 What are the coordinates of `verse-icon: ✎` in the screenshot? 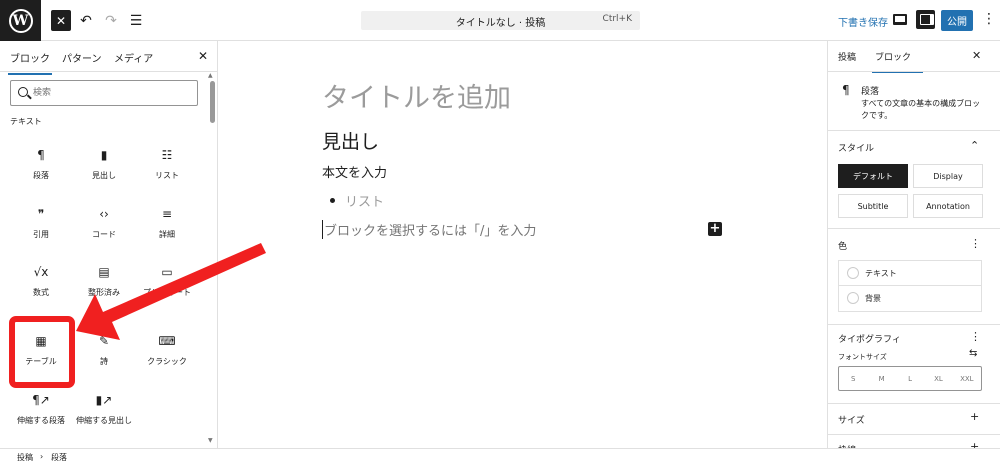 It's located at (104, 341).